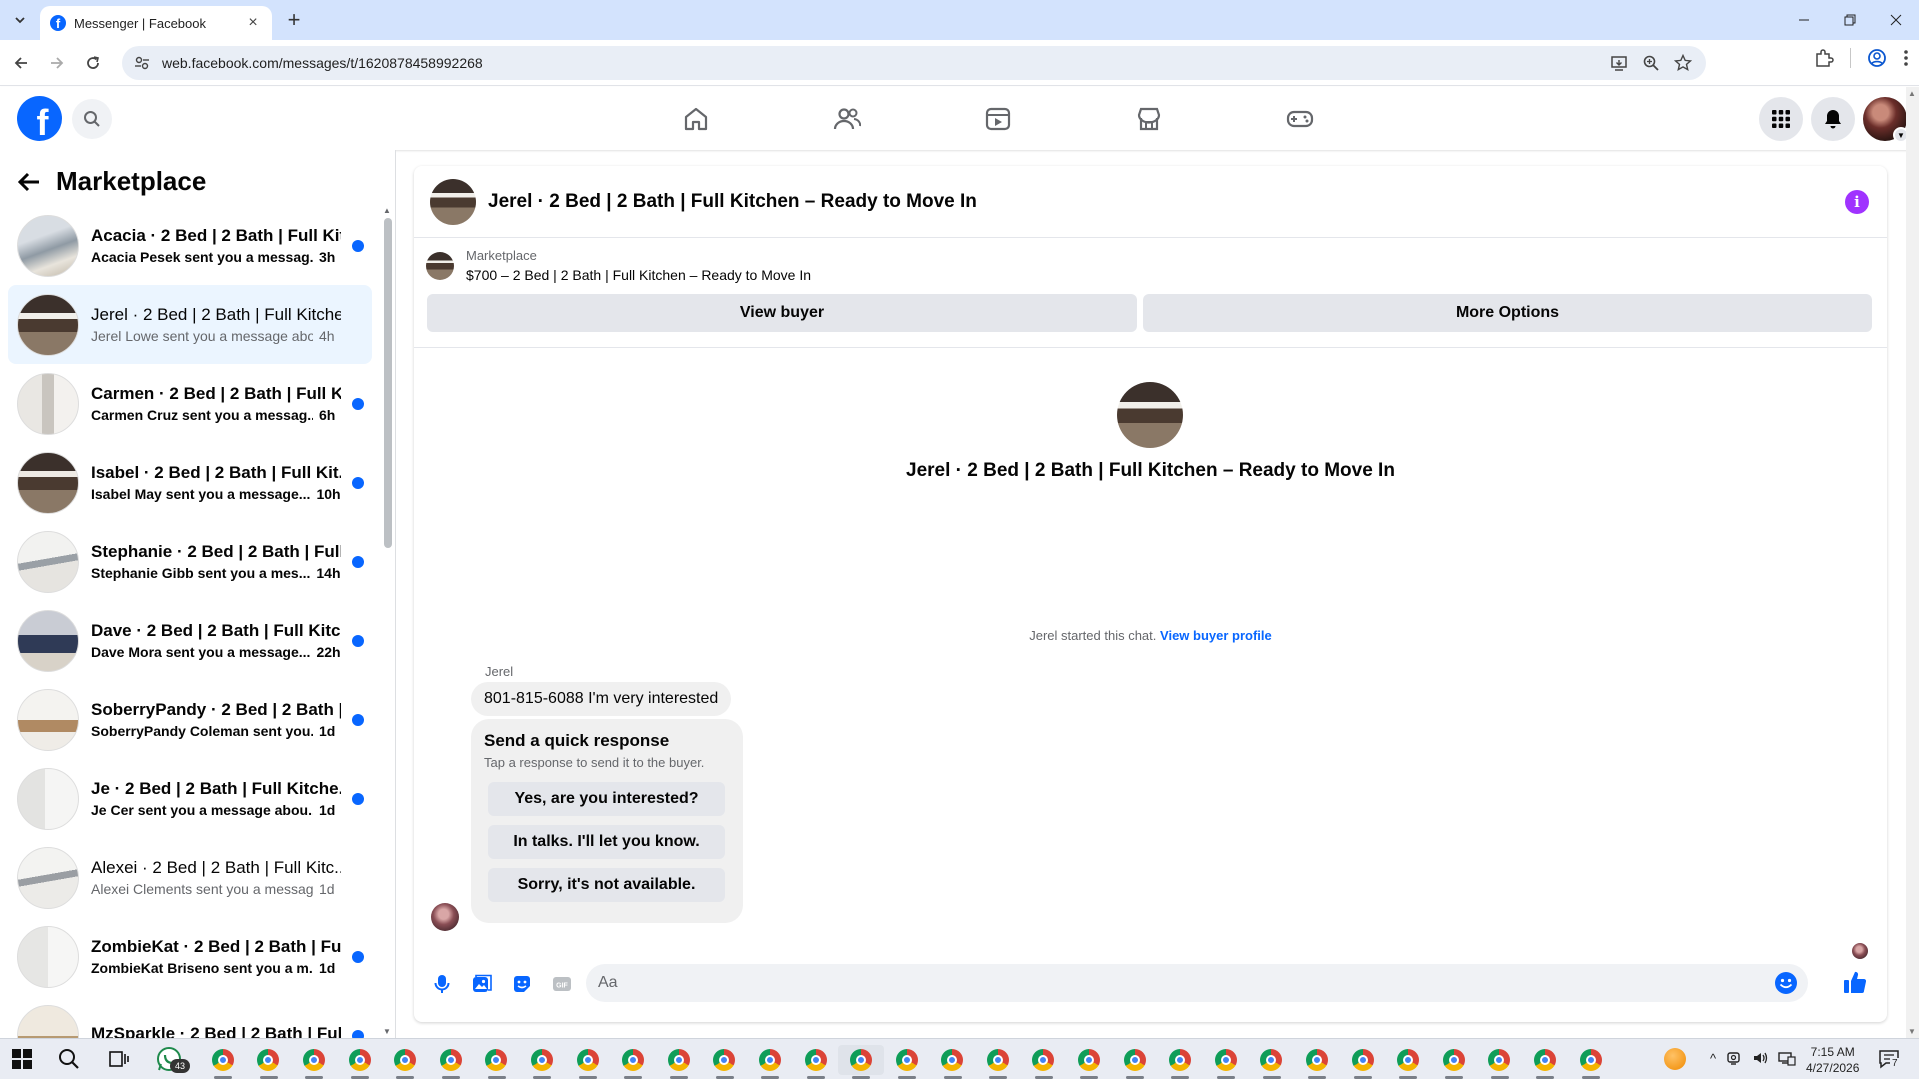  What do you see at coordinates (482, 984) in the screenshot?
I see `attach-photo-button` at bounding box center [482, 984].